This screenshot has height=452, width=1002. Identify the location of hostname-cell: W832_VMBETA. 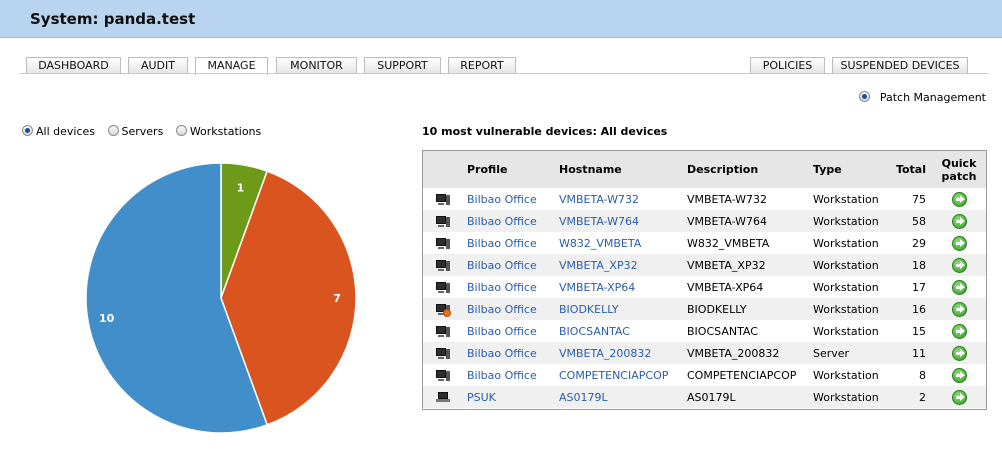
(617, 243).